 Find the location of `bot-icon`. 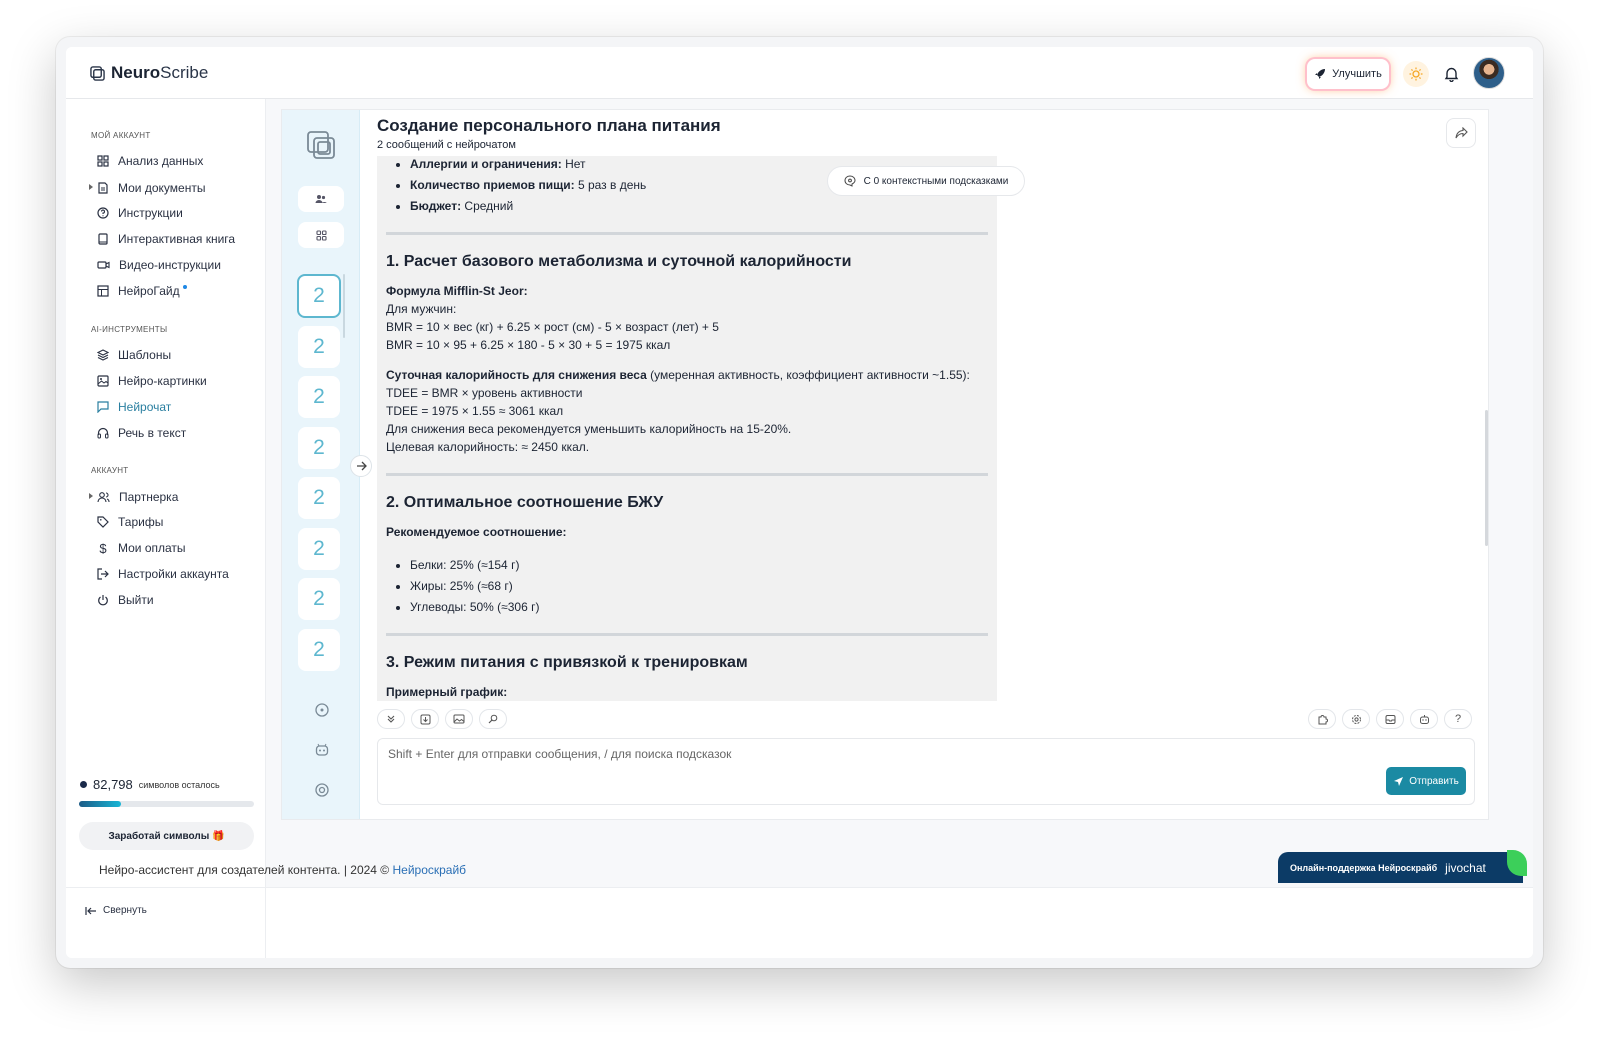

bot-icon is located at coordinates (322, 750).